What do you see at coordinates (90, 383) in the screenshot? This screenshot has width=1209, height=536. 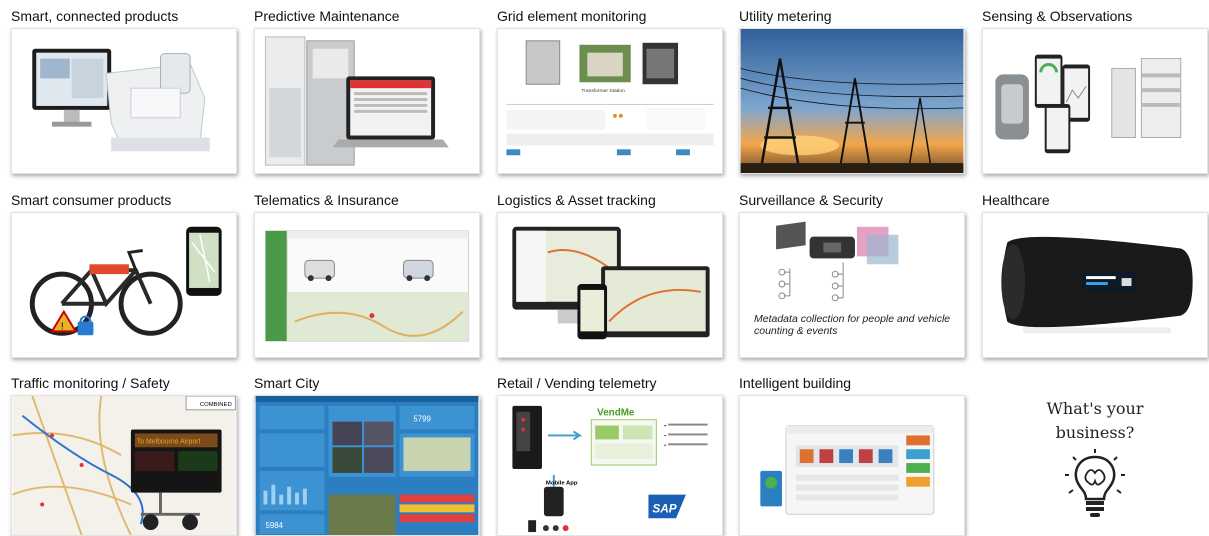 I see `tile-label: Traffic monitoring / Safety` at bounding box center [90, 383].